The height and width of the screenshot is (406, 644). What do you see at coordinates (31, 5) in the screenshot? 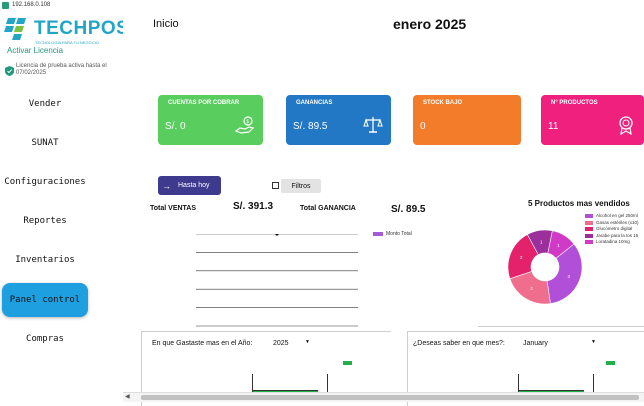
I see `window-title: 192.168.0.108` at bounding box center [31, 5].